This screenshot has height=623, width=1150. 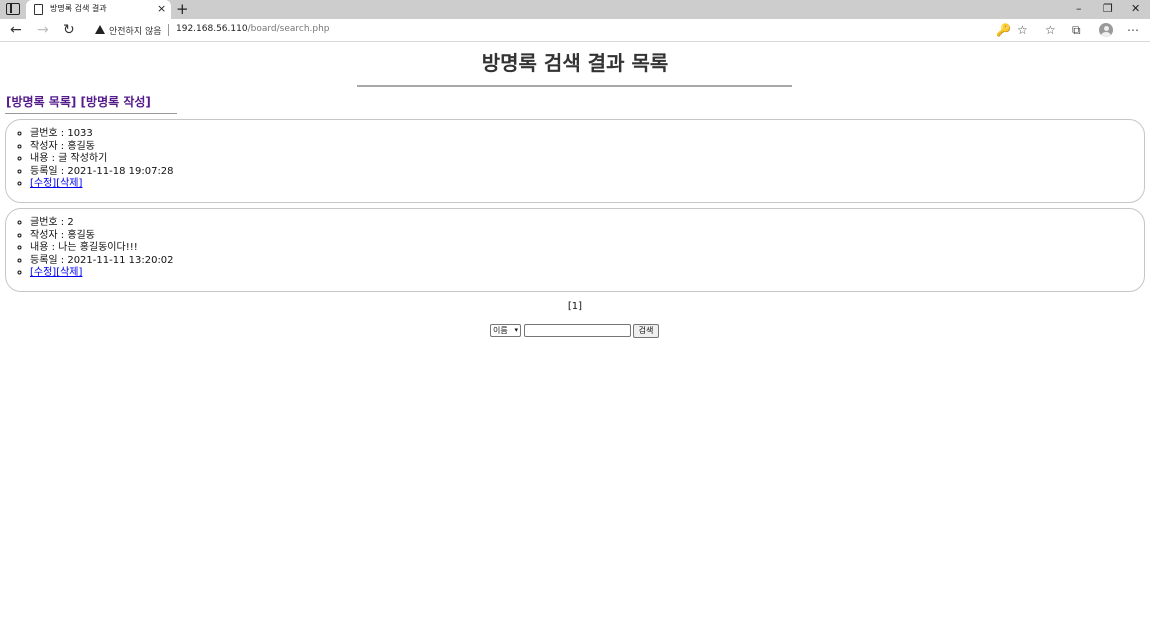 I want to click on post-number: 글번호 : 1033, so click(x=102, y=134).